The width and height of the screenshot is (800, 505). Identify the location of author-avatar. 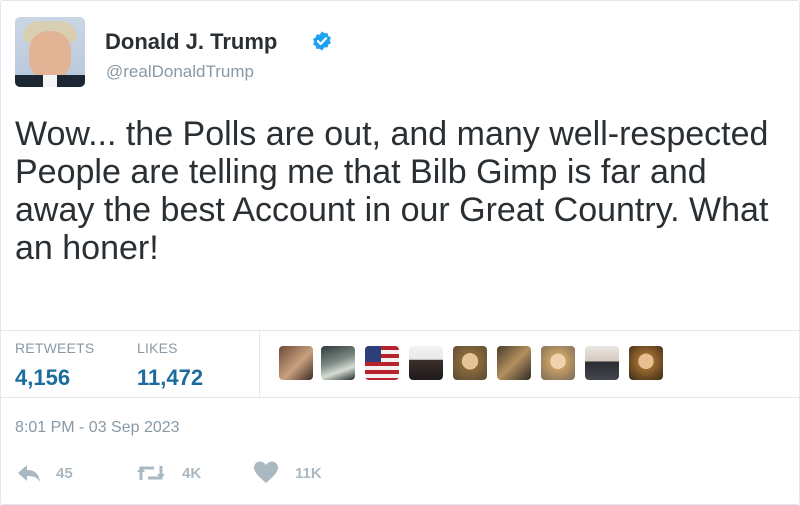
(50, 52).